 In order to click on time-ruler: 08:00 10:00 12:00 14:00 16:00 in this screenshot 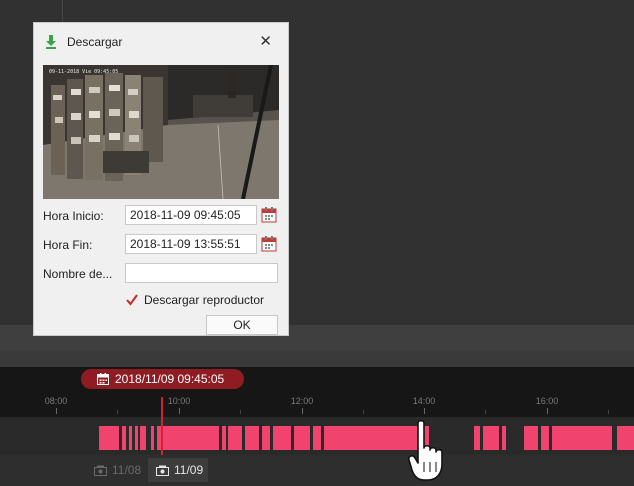, I will do `click(317, 406)`.